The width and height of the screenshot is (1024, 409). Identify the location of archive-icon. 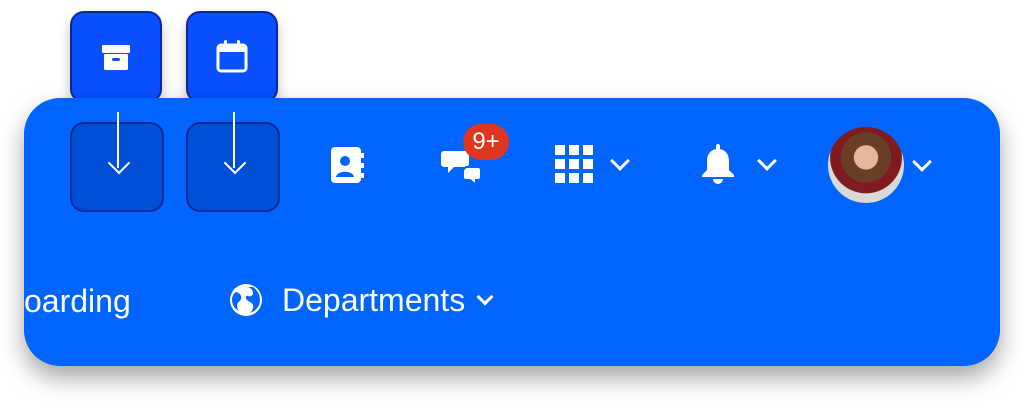
(116, 57).